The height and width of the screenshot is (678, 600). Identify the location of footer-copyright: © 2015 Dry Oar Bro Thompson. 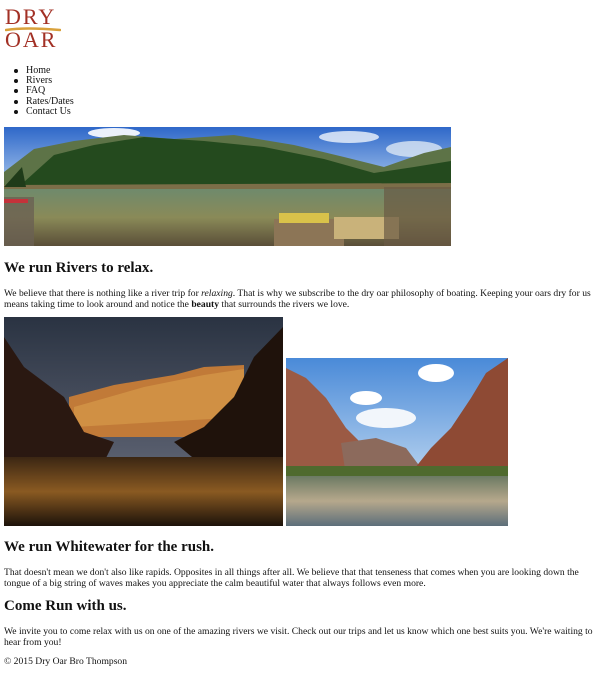
(66, 661).